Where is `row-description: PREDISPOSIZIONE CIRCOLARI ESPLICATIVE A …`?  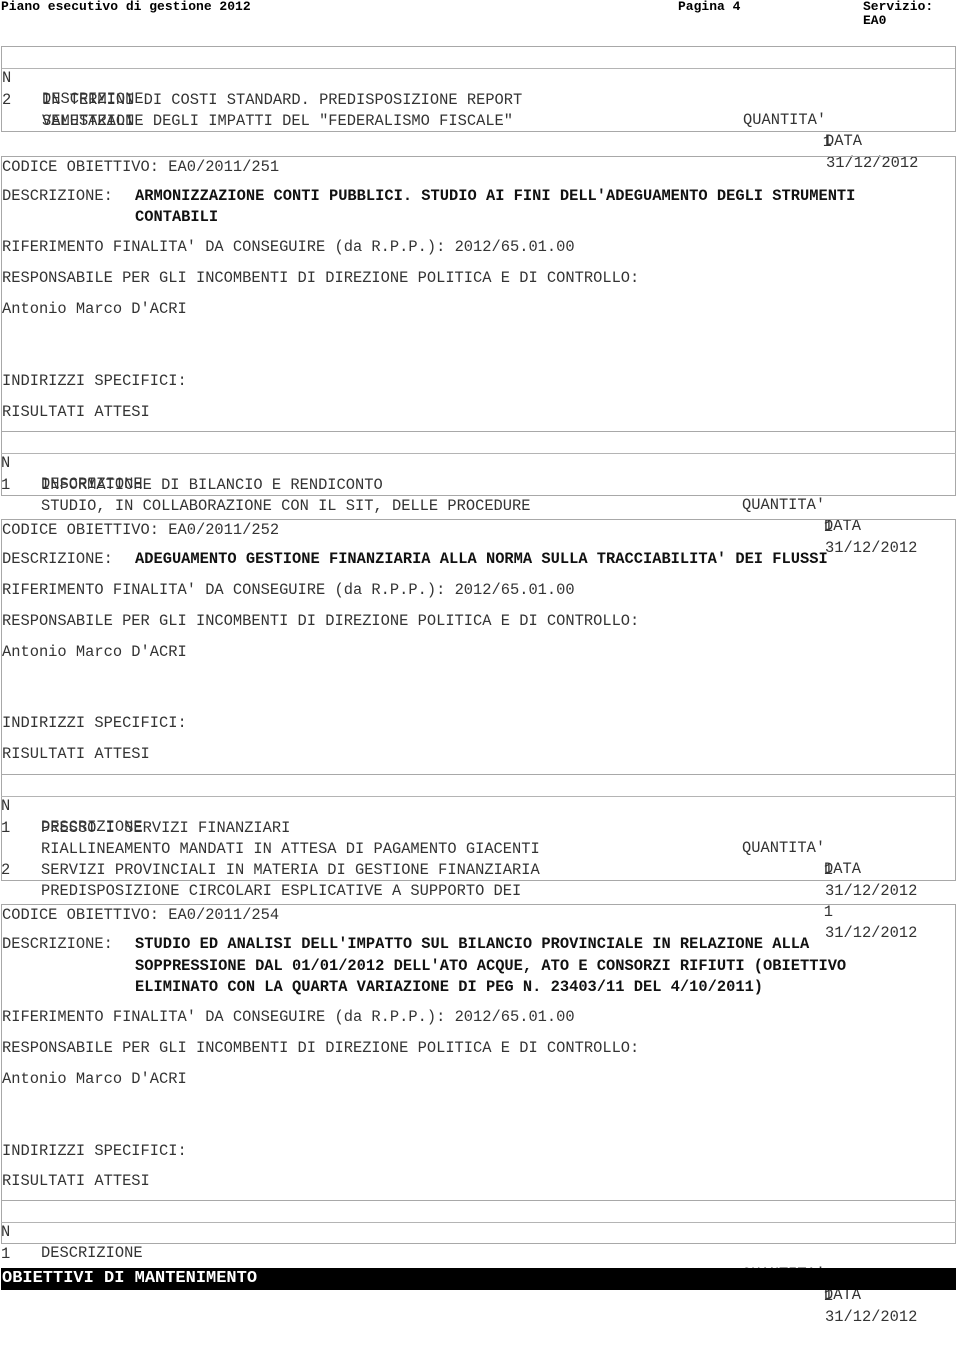 row-description: PREDISPOSIZIONE CIRCOLARI ESPLICATIVE A … is located at coordinates (281, 891).